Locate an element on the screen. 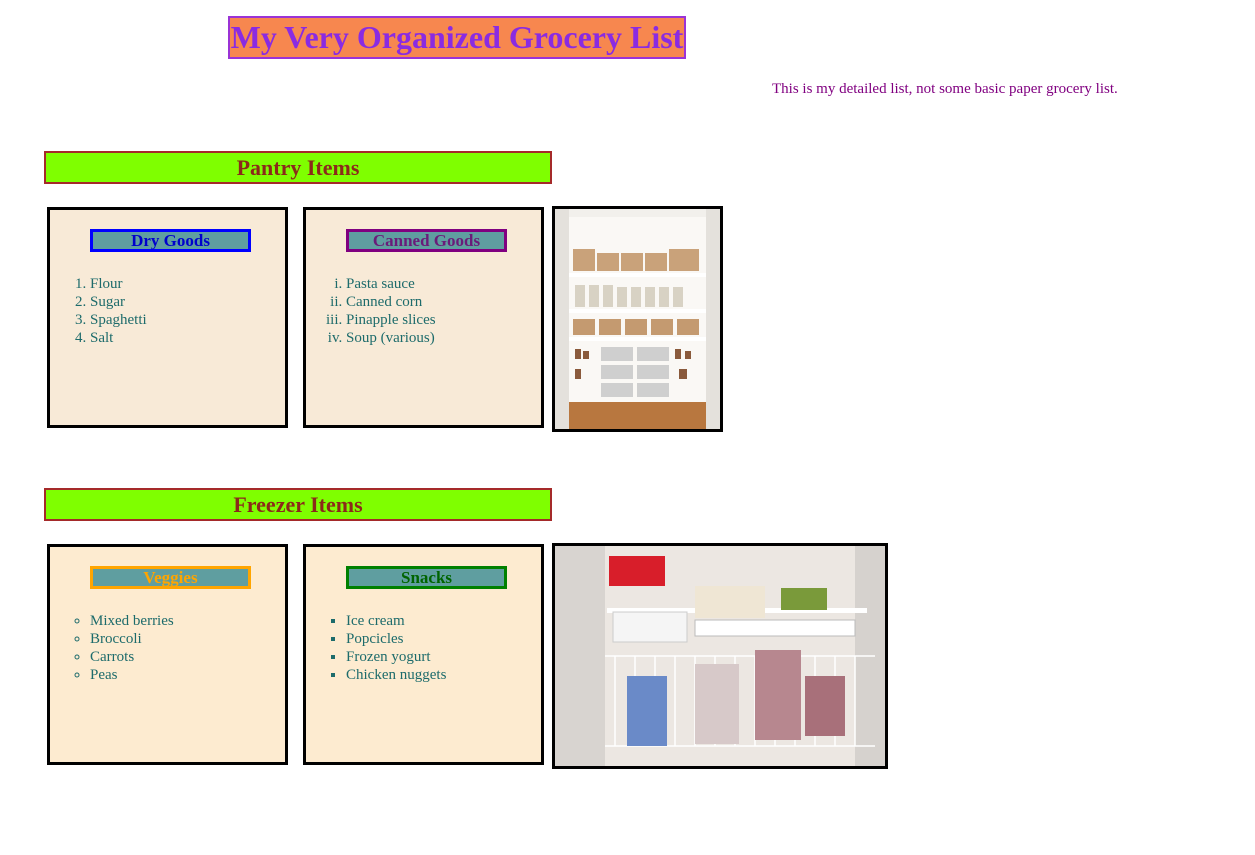  freezer-photo is located at coordinates (720, 656).